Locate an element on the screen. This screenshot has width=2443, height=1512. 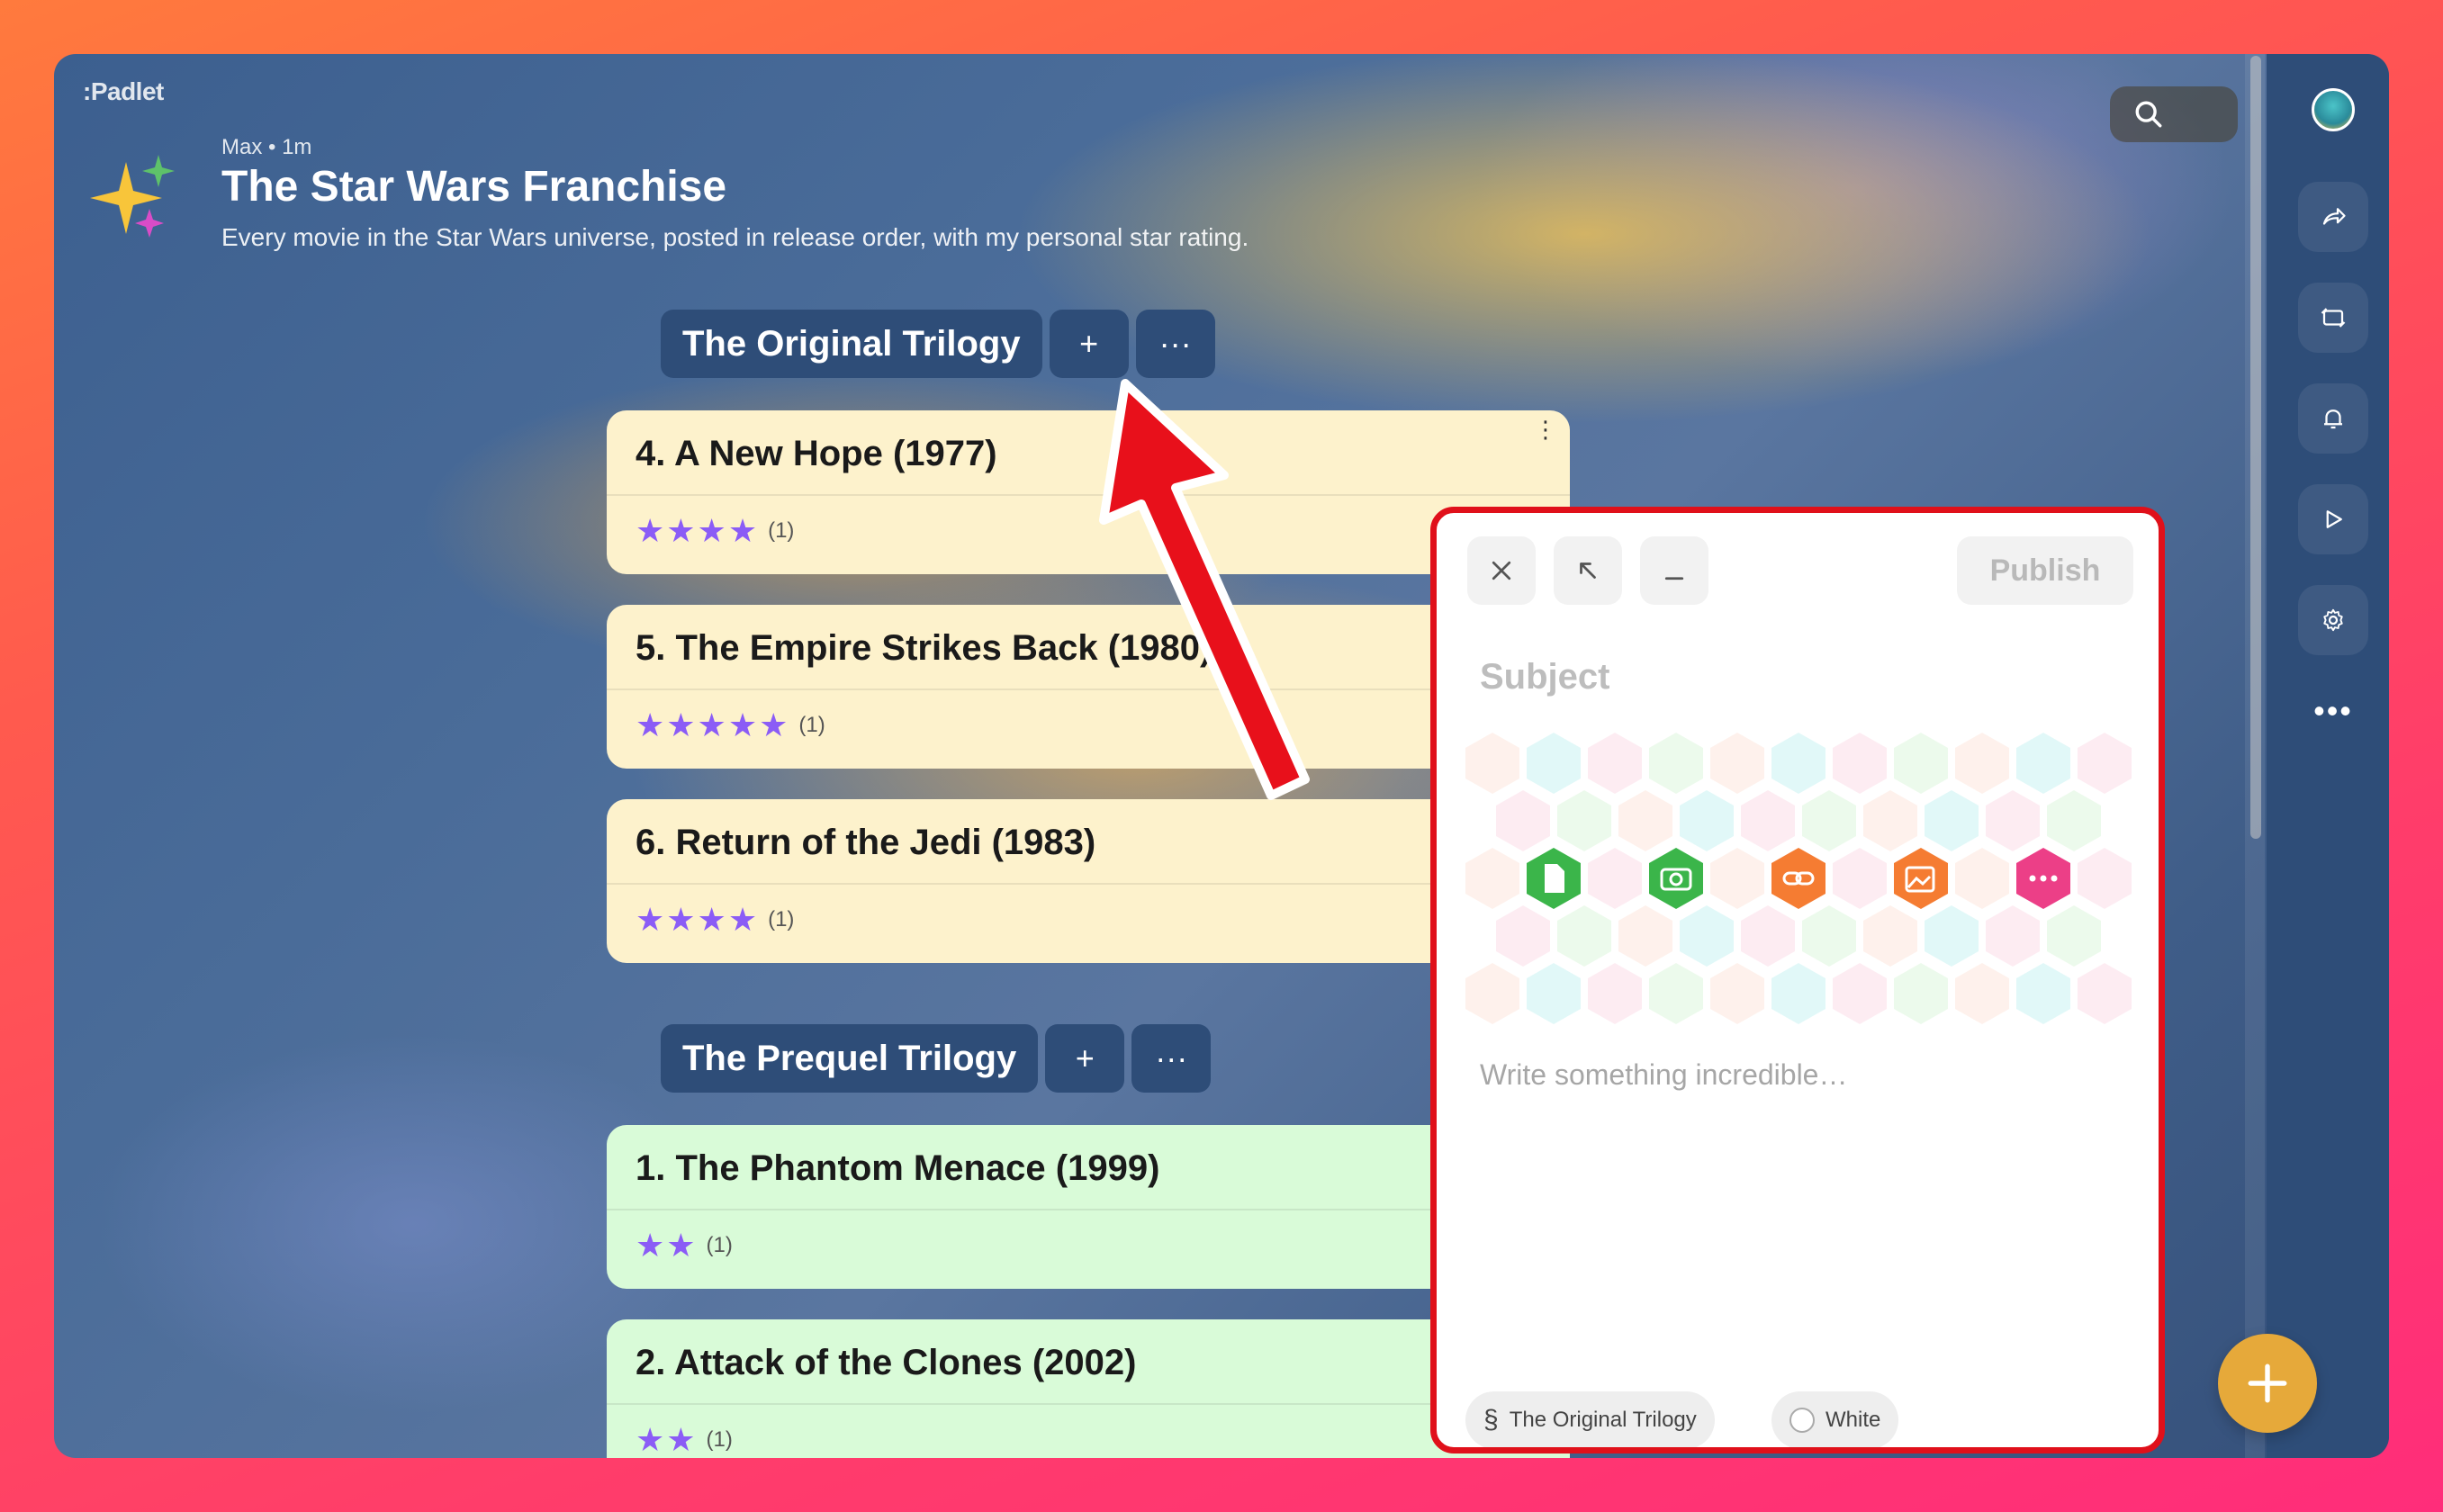
post-title: 2. Attack of the Clones (2002) is located at coordinates (1088, 1362).